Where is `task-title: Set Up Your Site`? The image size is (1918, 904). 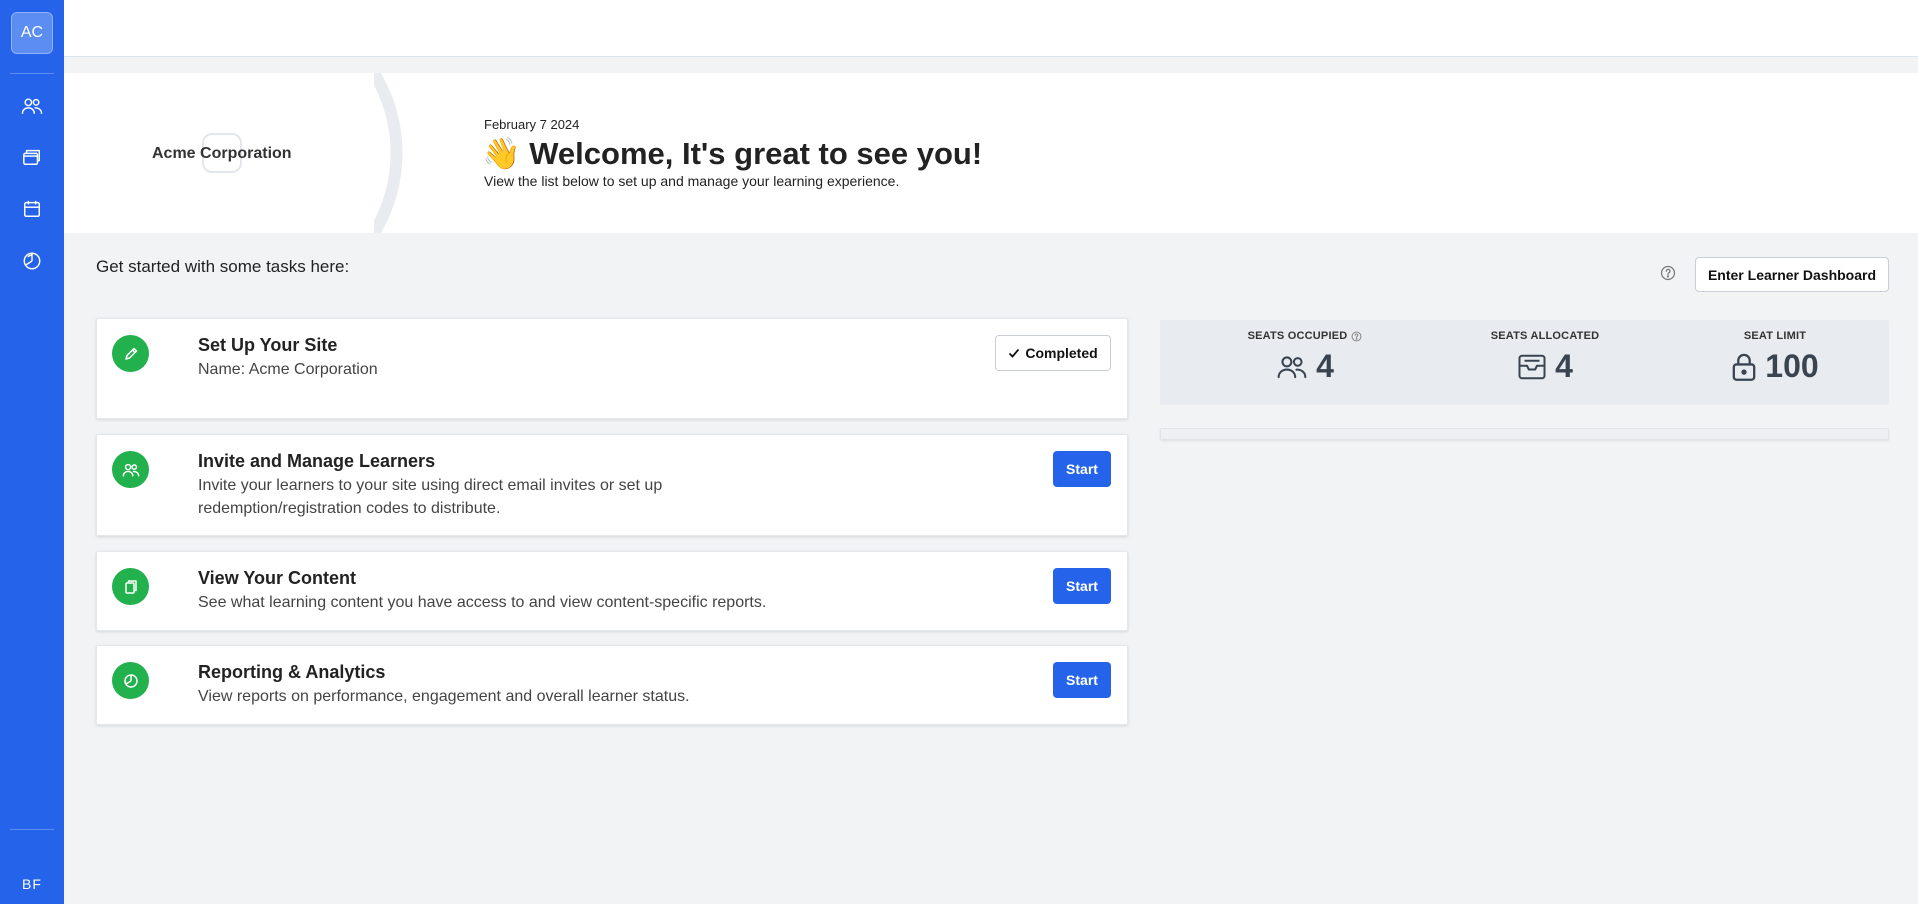
task-title: Set Up Your Site is located at coordinates (268, 345).